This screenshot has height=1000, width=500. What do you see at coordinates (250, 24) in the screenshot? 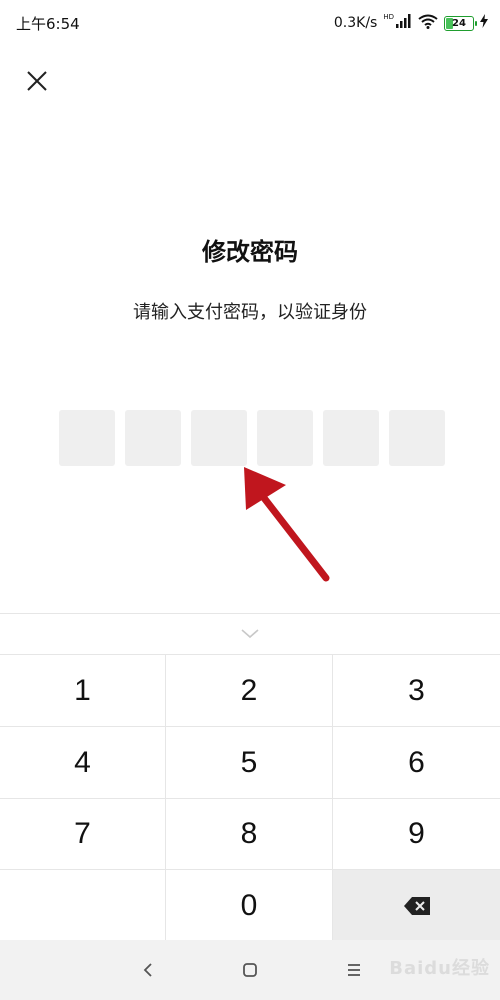
I see `status-bar: 上午6:54 0.3K/s HD 24` at bounding box center [250, 24].